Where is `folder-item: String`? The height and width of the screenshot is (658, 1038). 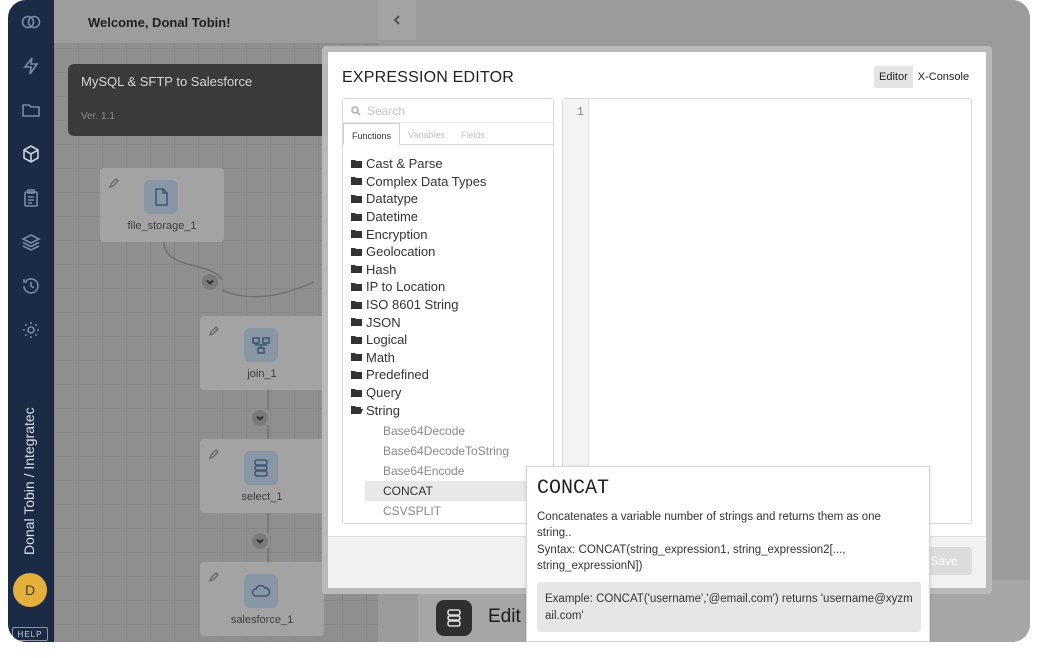
folder-item: String is located at coordinates (451, 410).